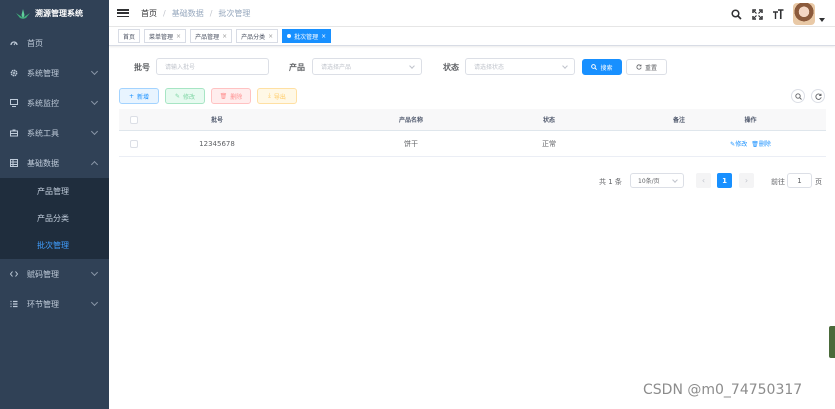 This screenshot has height=409, width=835. What do you see at coordinates (257, 36) in the screenshot?
I see `tag-category: 产品分类 ×` at bounding box center [257, 36].